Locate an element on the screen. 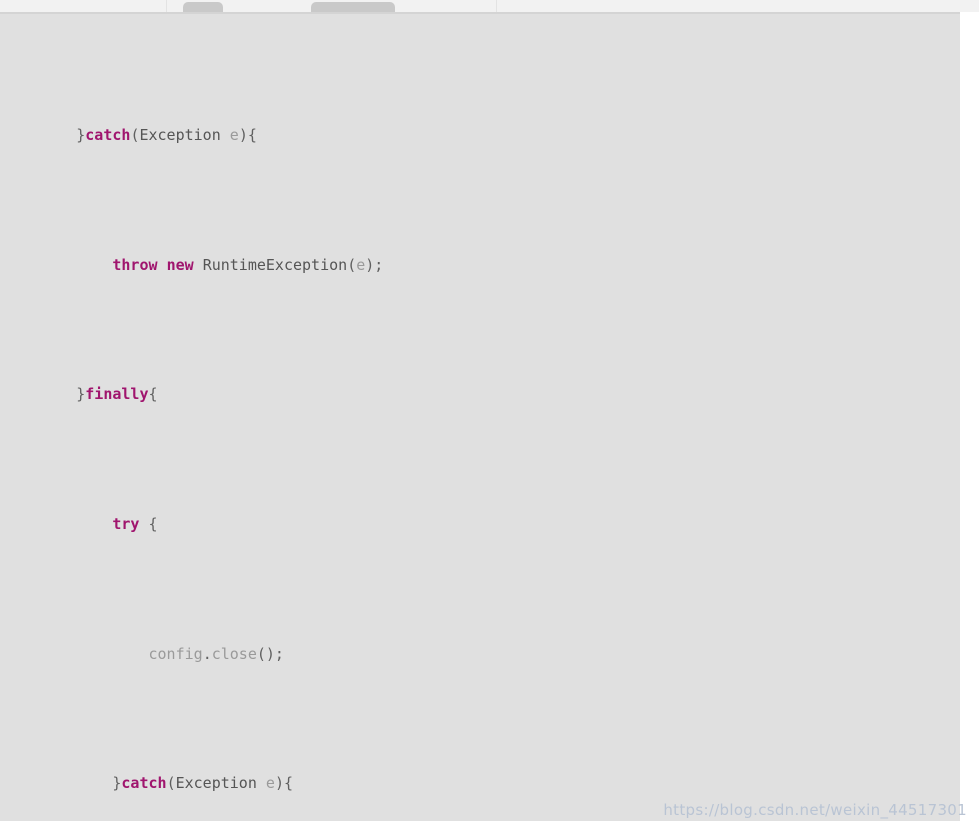 This screenshot has height=821, width=979. toolbar-strip is located at coordinates (489, 6).